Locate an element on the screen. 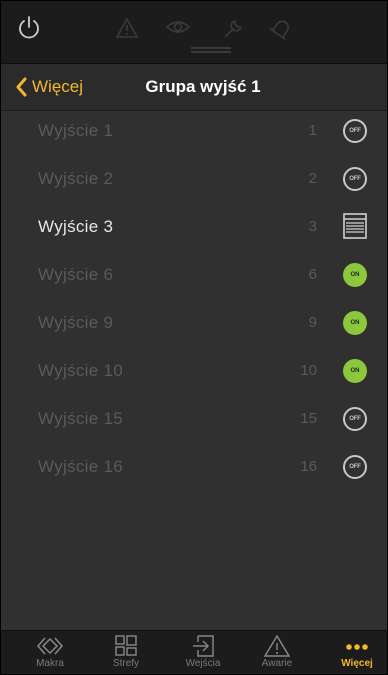 The image size is (388, 675). wrench-icon is located at coordinates (233, 29).